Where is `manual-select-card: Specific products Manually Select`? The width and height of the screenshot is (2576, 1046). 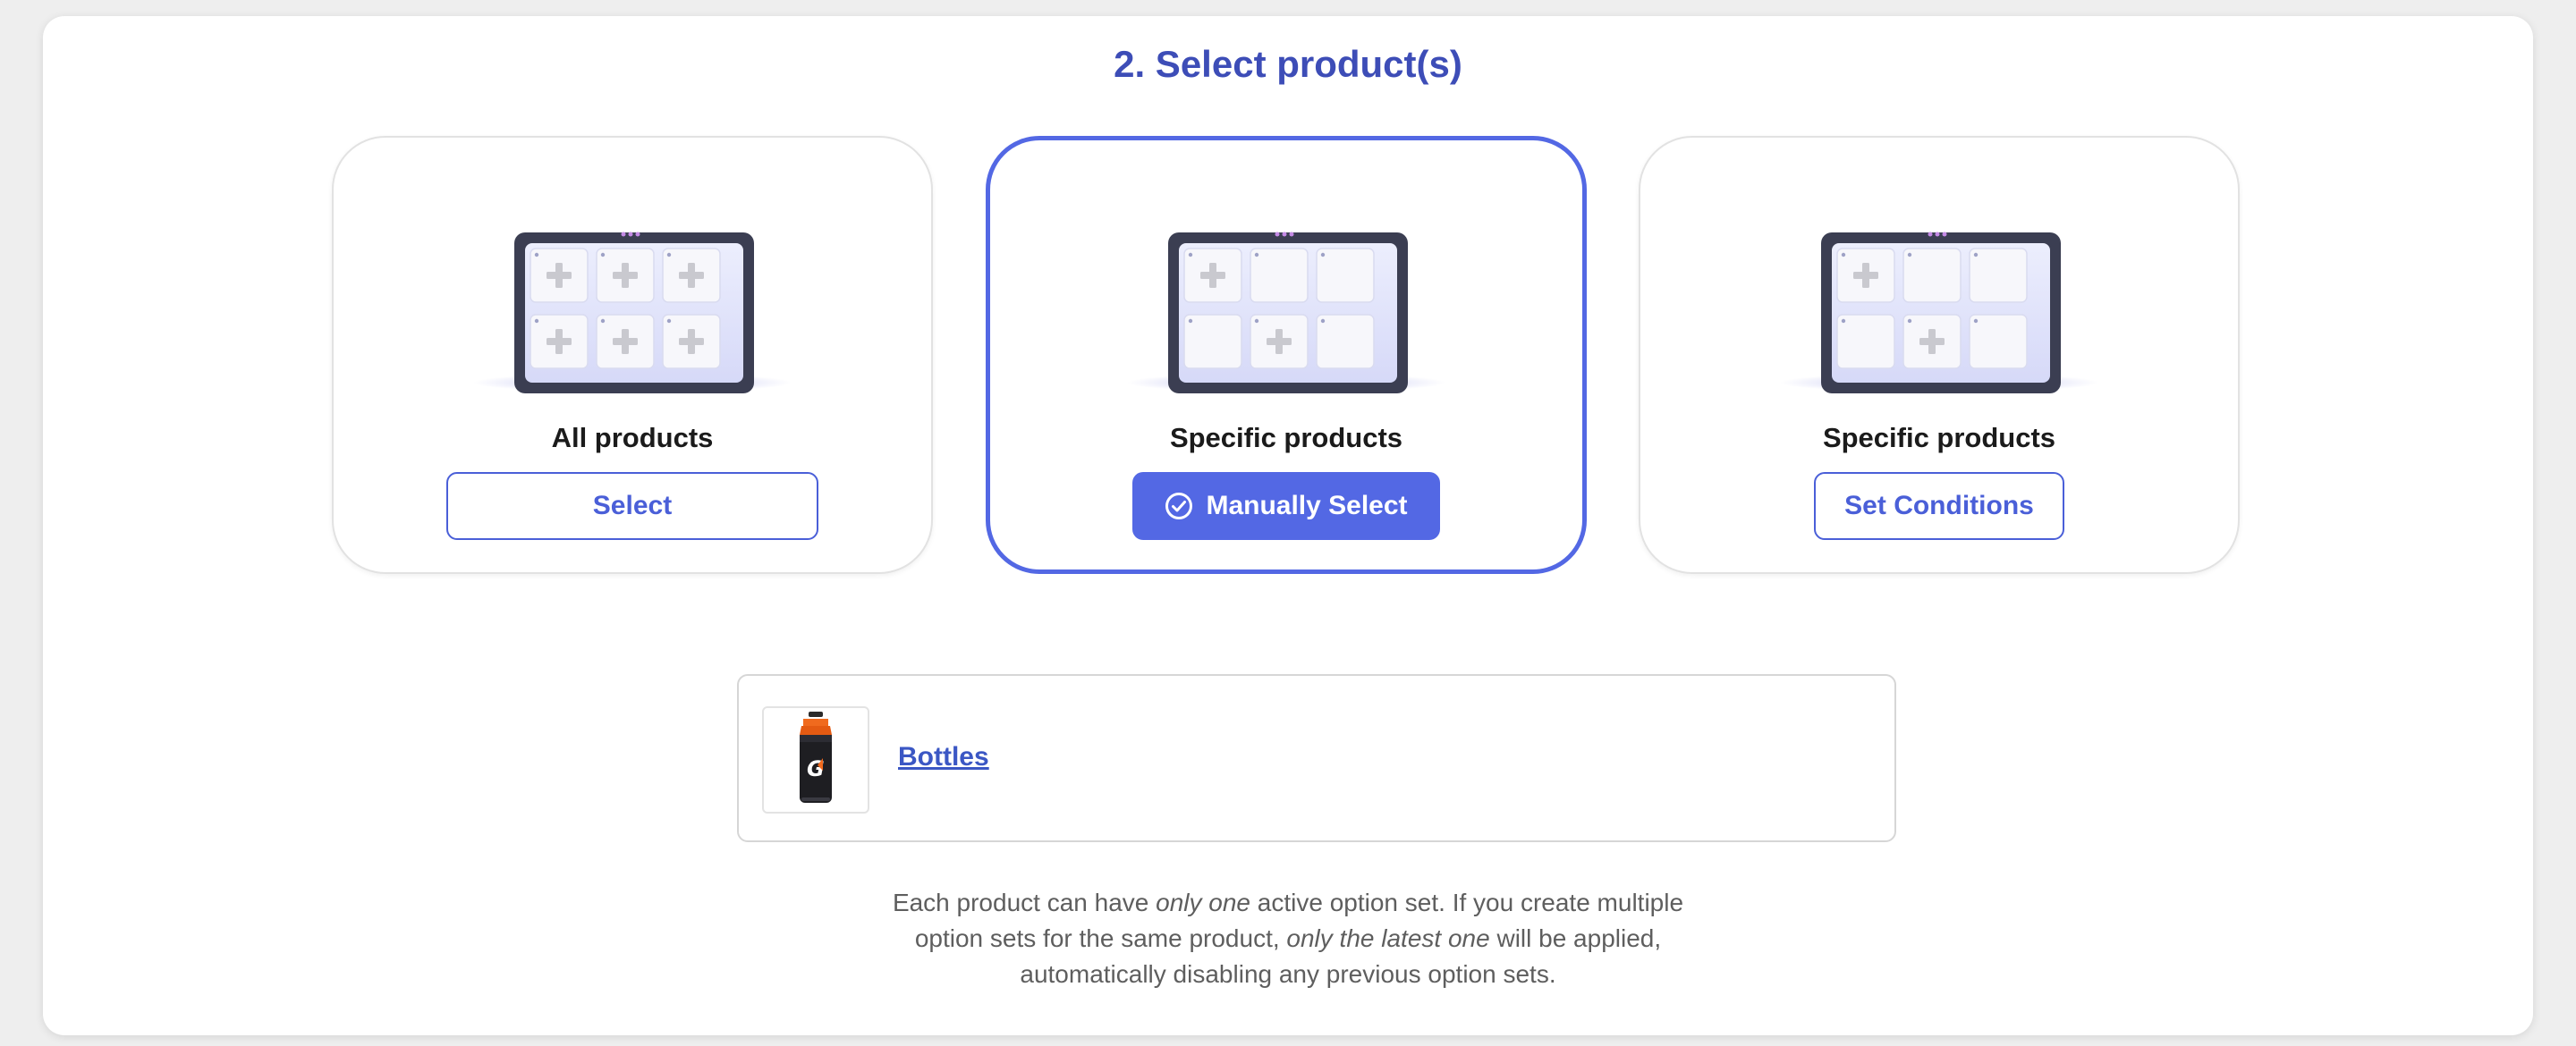
manual-select-card: Specific products Manually Select is located at coordinates (1286, 355).